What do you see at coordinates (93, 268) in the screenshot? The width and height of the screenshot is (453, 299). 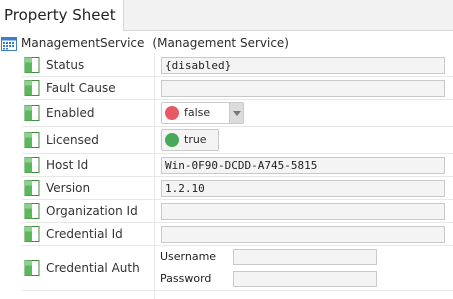 I see `property-label: Credential Auth` at bounding box center [93, 268].